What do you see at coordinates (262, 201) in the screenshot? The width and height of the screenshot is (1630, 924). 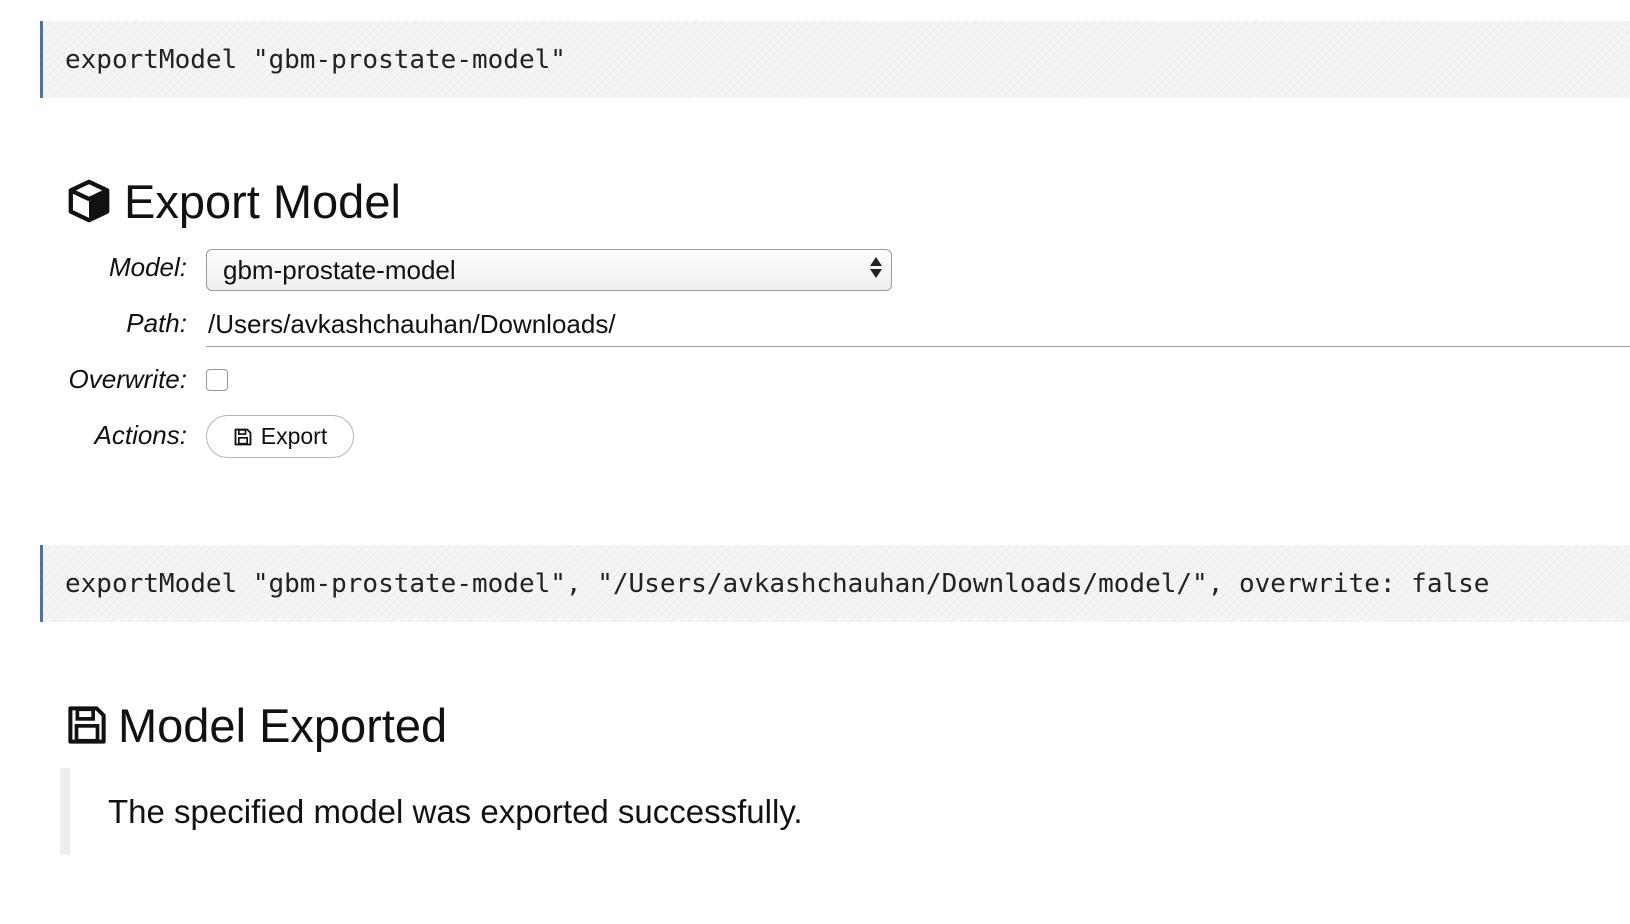 I see `page-title: Export Model` at bounding box center [262, 201].